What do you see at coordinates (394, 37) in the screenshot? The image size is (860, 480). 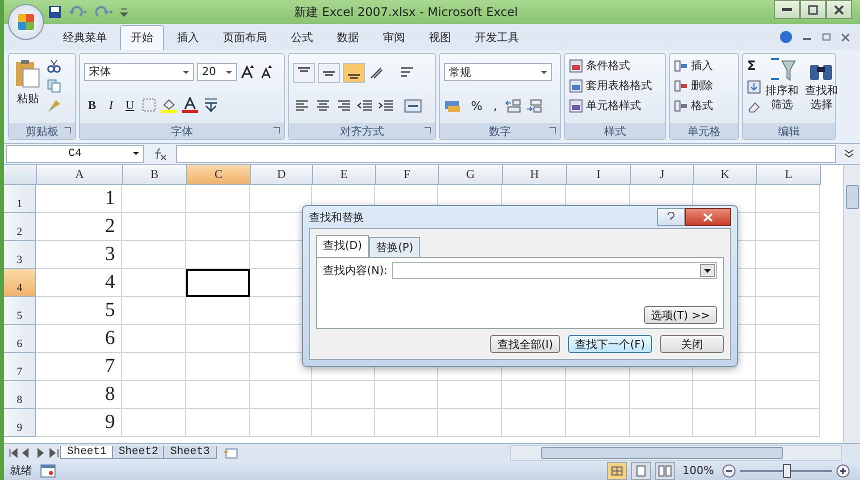 I see `ribbon-tab: 审阅` at bounding box center [394, 37].